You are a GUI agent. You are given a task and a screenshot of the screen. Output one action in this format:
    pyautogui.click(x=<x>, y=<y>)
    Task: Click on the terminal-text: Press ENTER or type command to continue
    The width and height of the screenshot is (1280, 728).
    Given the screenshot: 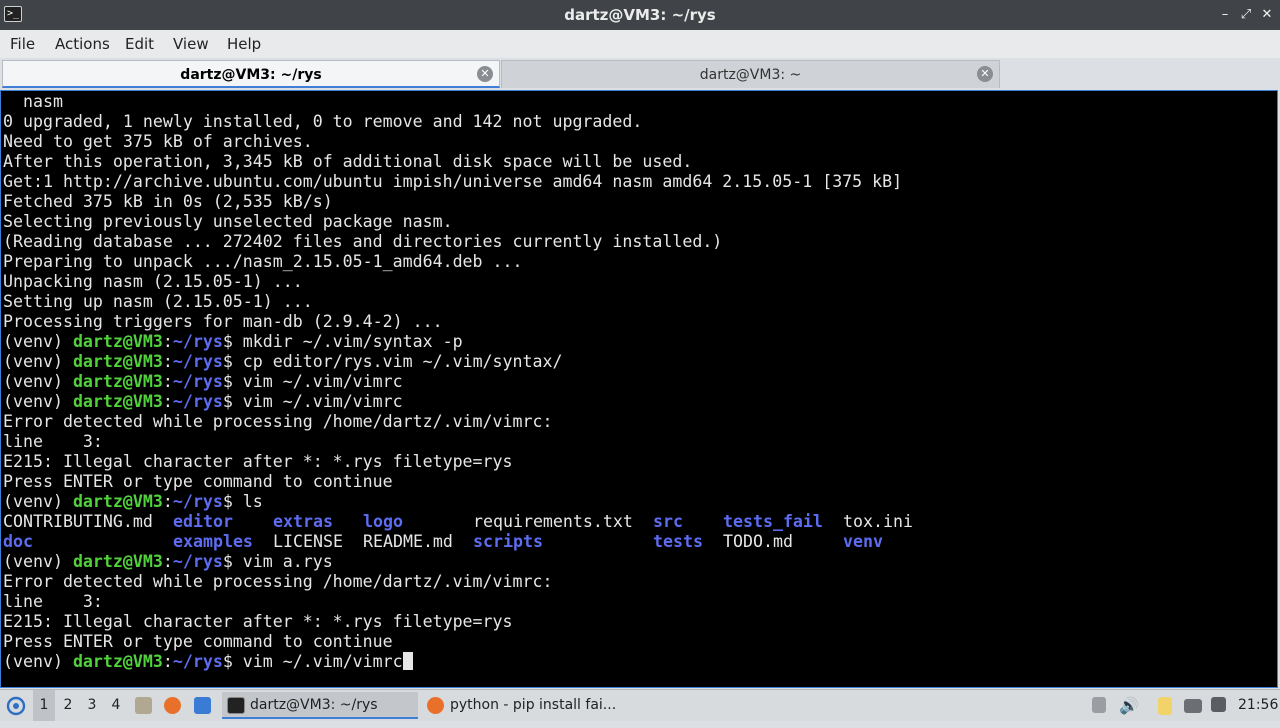 What is the action you would take?
    pyautogui.click(x=198, y=641)
    